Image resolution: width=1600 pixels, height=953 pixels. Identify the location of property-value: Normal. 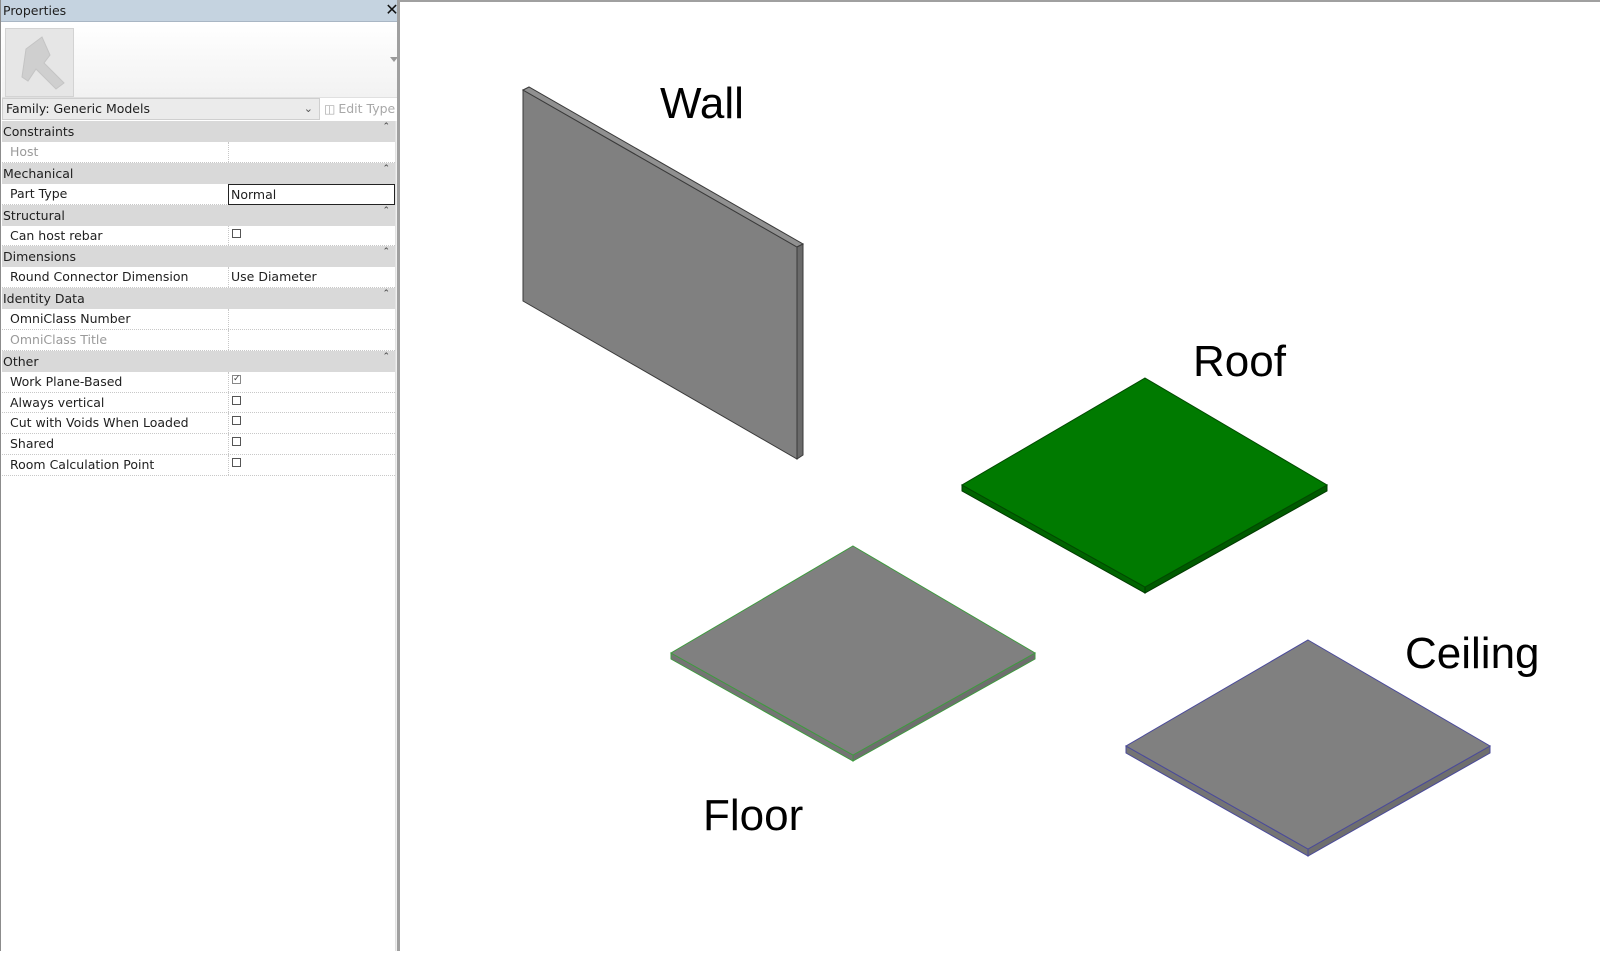
(311, 194).